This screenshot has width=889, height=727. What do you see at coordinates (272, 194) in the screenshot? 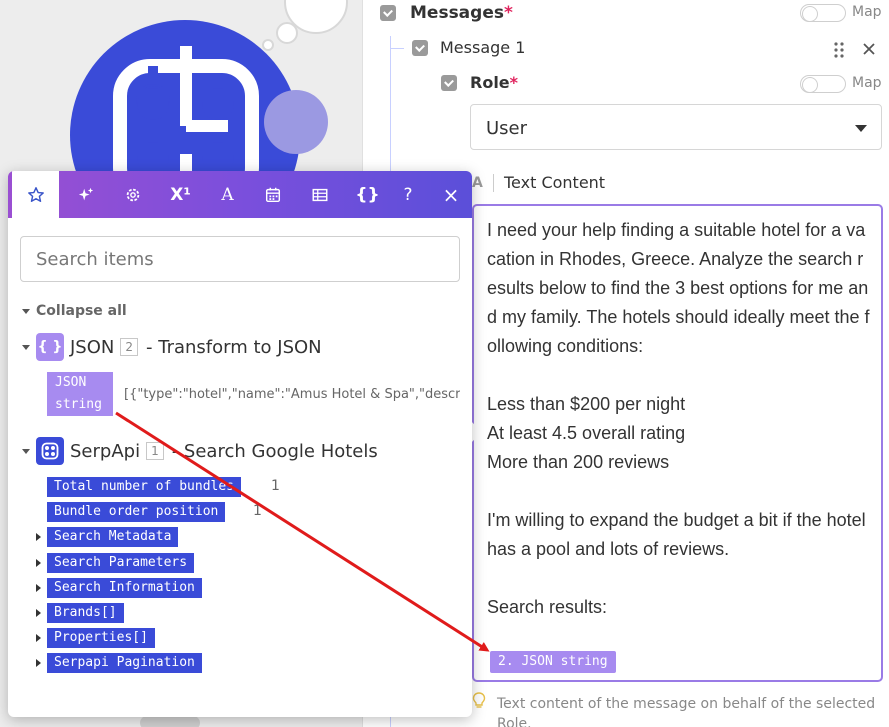
I see `calendar-icon` at bounding box center [272, 194].